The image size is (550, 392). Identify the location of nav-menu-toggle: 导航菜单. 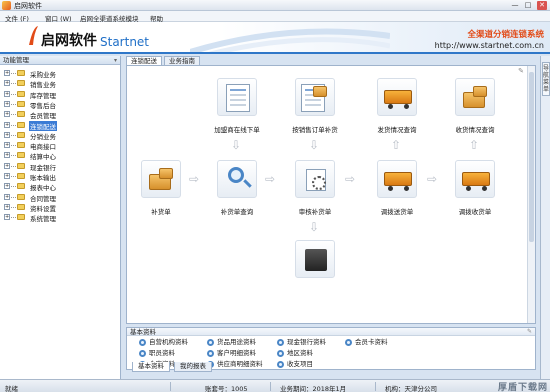
(546, 79).